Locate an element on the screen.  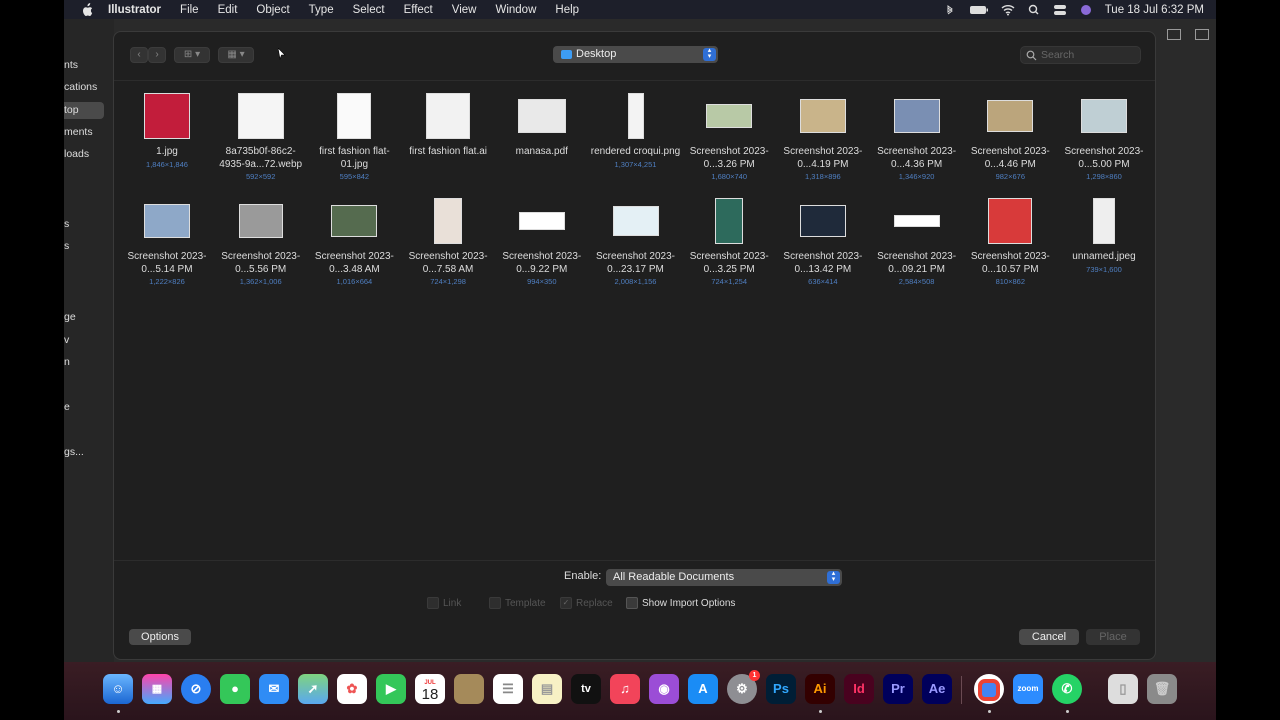
enable-select: All Readable Documents ▴ ▾ is located at coordinates (724, 577).